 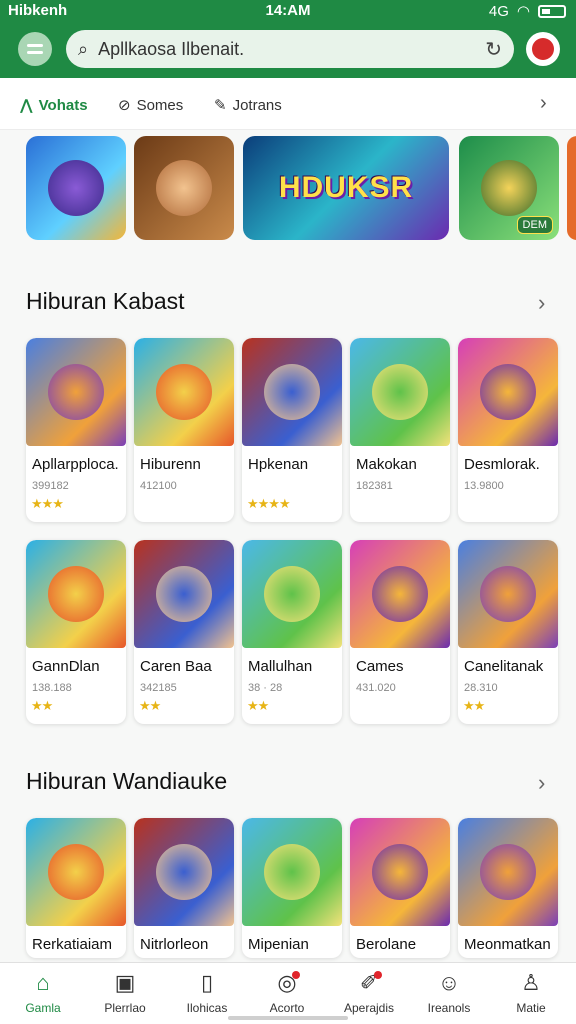 I want to click on nav-item-smile: ☺ Ireanols, so click(x=449, y=992).